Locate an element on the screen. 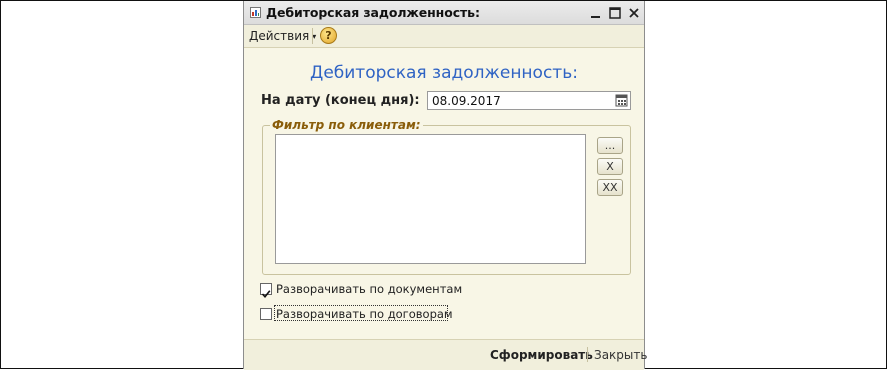  report-icon is located at coordinates (255, 12).